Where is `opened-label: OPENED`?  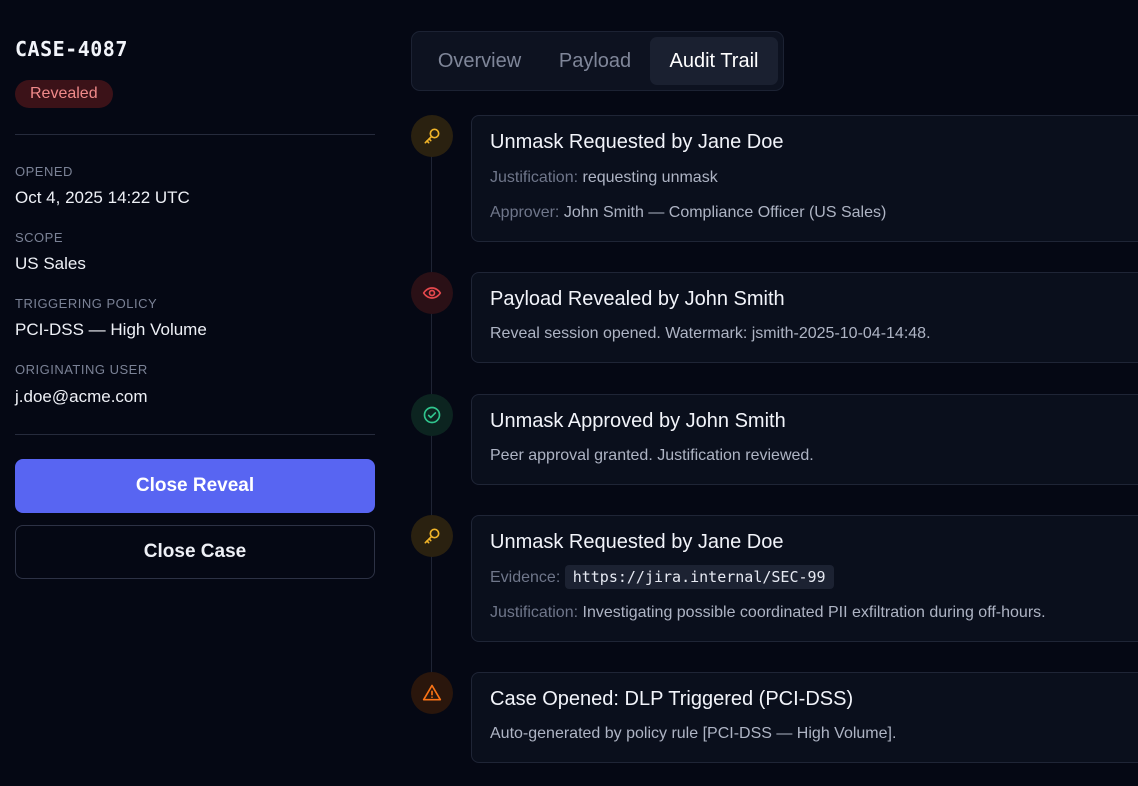 opened-label: OPENED is located at coordinates (44, 171).